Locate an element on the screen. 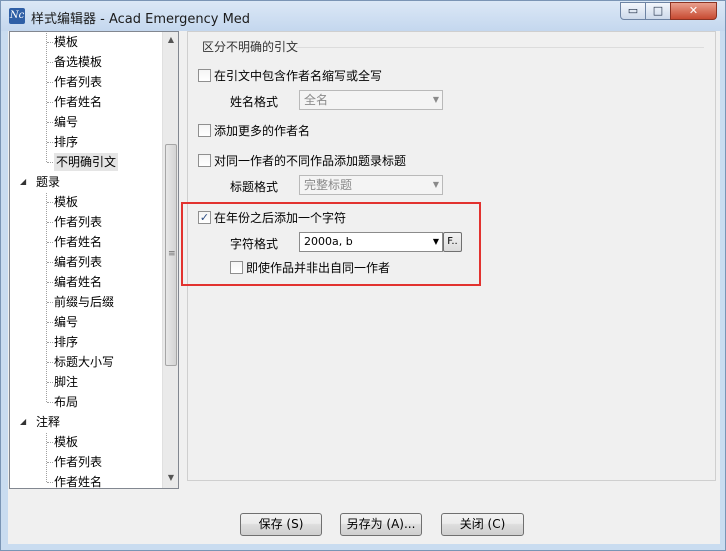 This screenshot has width=726, height=551. tree-group-item: 注释 is located at coordinates (48, 422).